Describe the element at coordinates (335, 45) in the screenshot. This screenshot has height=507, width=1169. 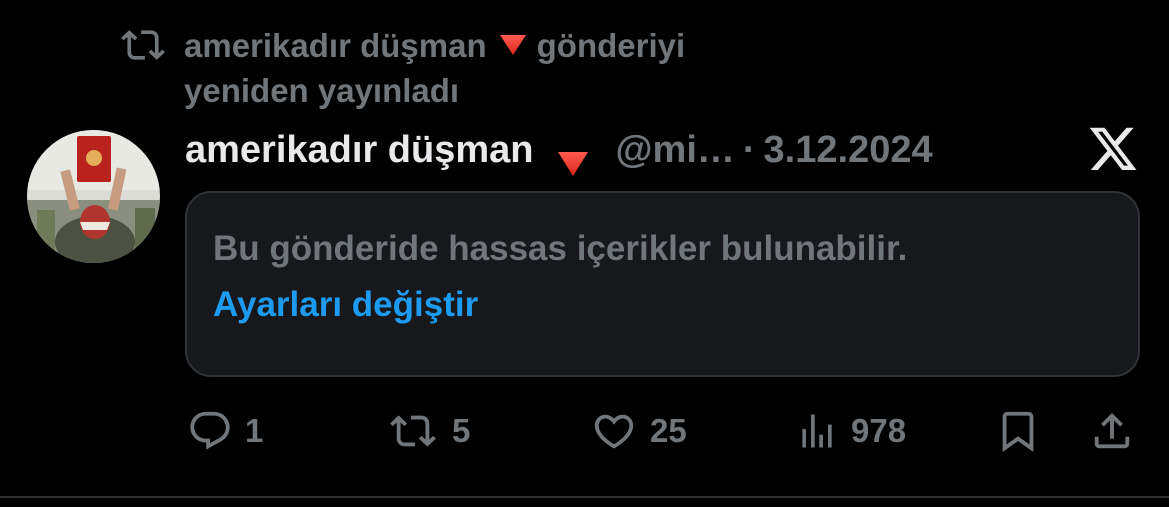
I see `repost-user-name: amerikadır düşman` at that location.